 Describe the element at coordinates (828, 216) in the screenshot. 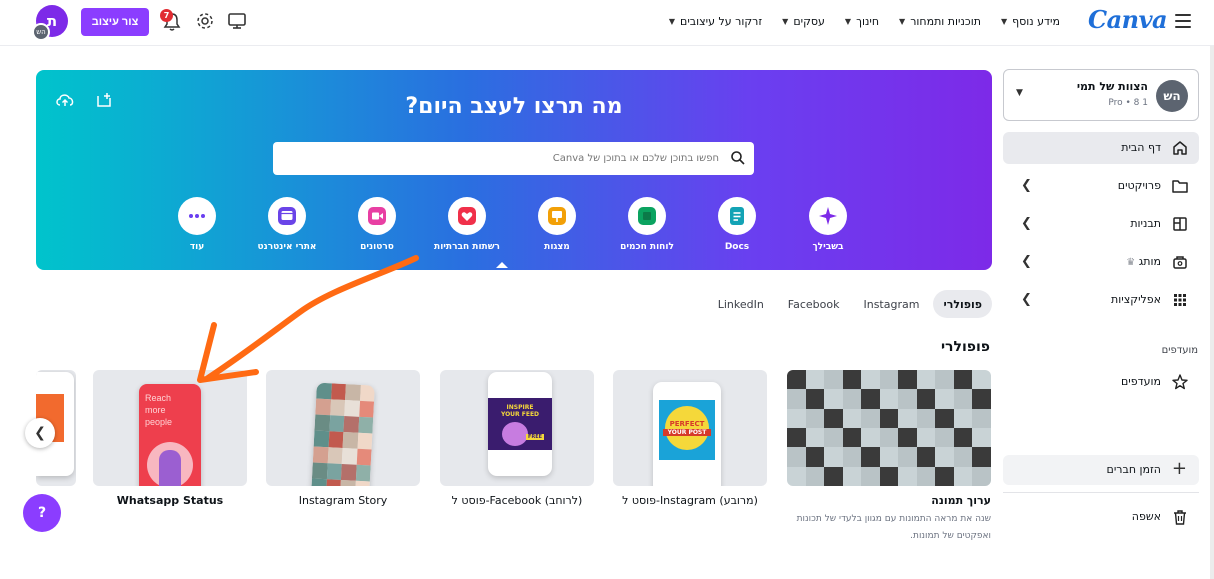

I see `sparkle-icon` at that location.